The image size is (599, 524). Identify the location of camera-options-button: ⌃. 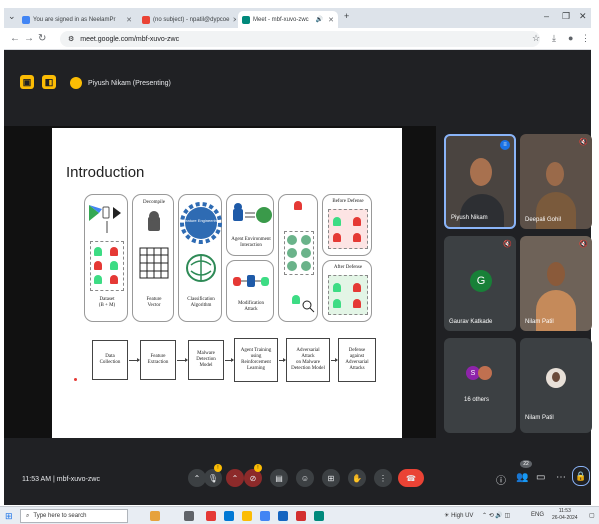
(235, 478).